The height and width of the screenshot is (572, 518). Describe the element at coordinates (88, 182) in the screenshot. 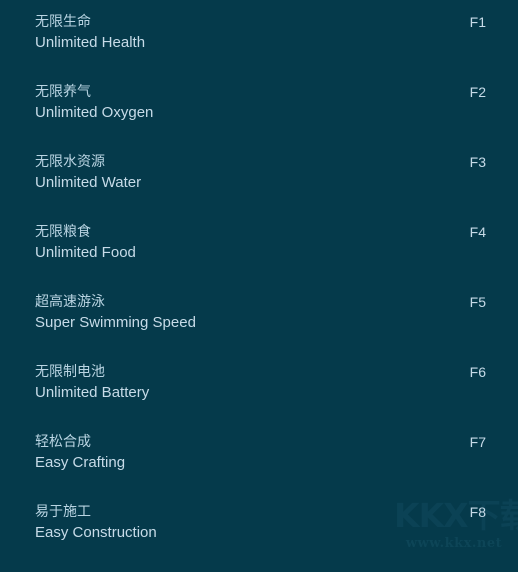

I see `cheat-name-en: Unlimited Water` at that location.